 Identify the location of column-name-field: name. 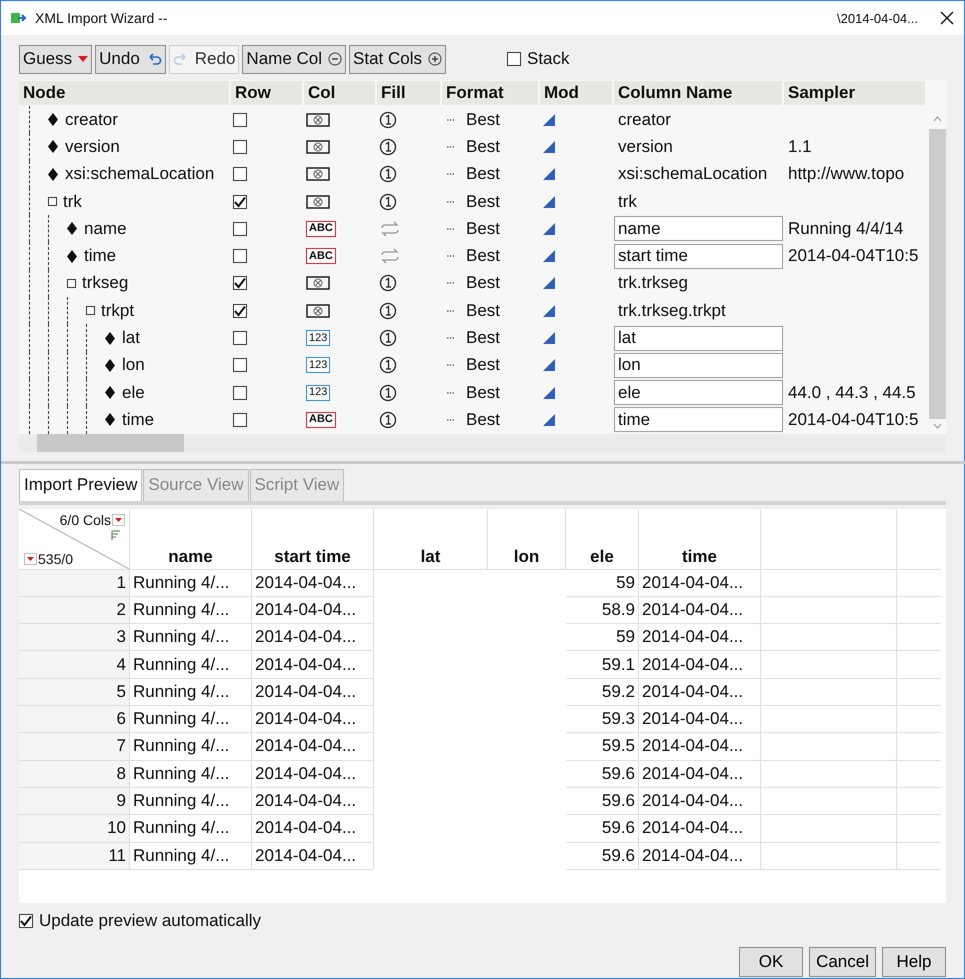
(698, 229).